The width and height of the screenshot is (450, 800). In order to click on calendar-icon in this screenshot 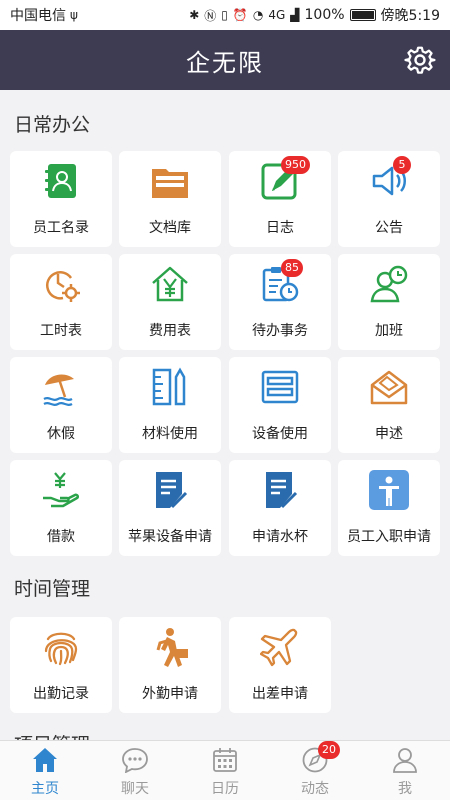, I will do `click(225, 760)`.